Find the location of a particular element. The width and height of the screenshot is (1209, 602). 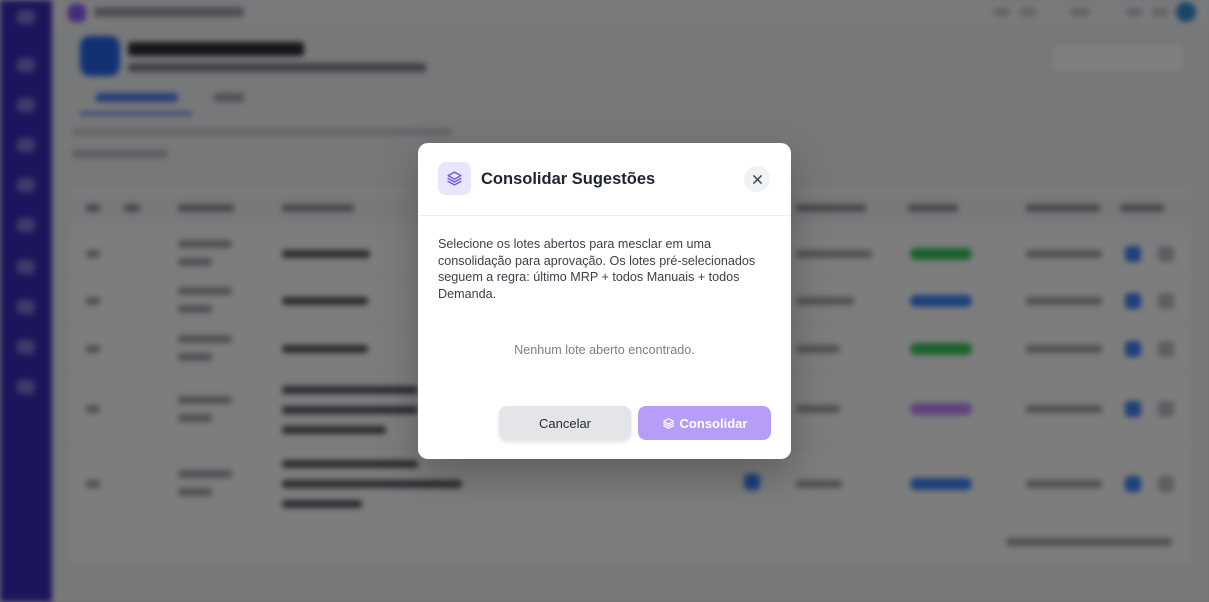

close-button is located at coordinates (757, 179).